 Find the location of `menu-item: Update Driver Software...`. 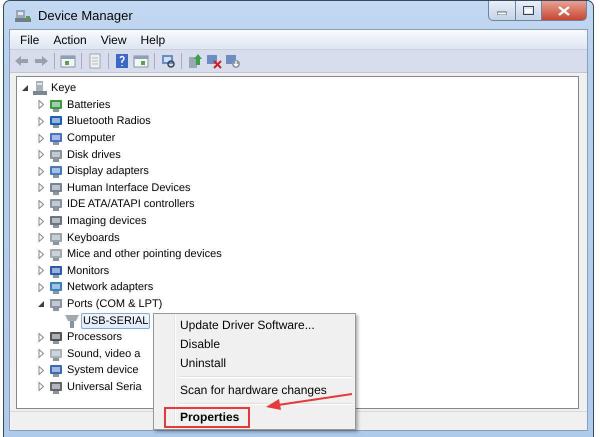

menu-item: Update Driver Software... is located at coordinates (254, 325).